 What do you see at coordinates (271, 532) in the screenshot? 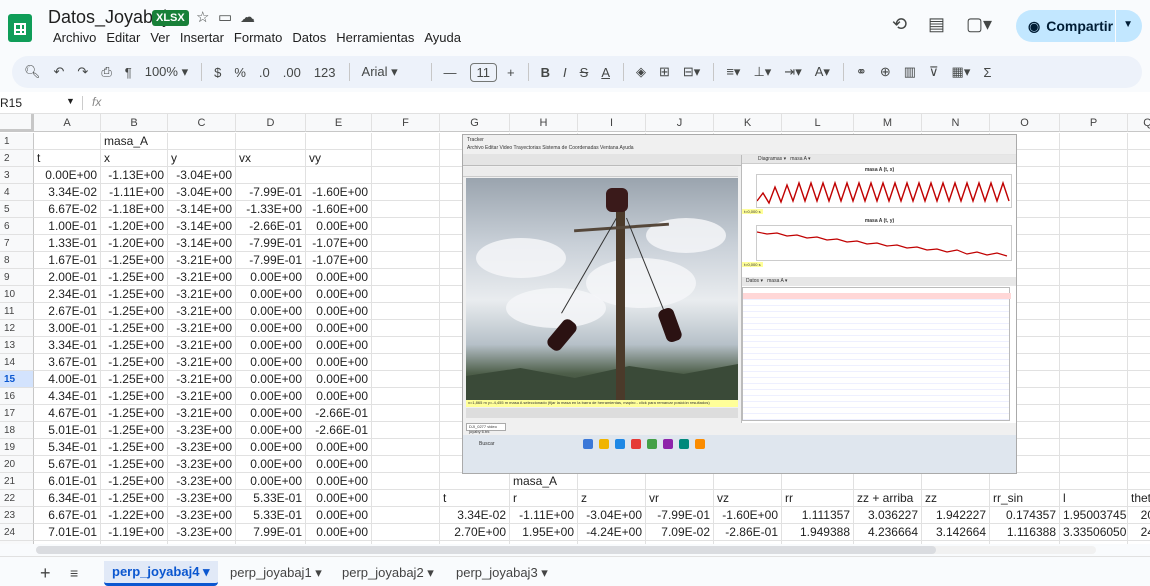
I see `cell: 7.99E-01` at bounding box center [271, 532].